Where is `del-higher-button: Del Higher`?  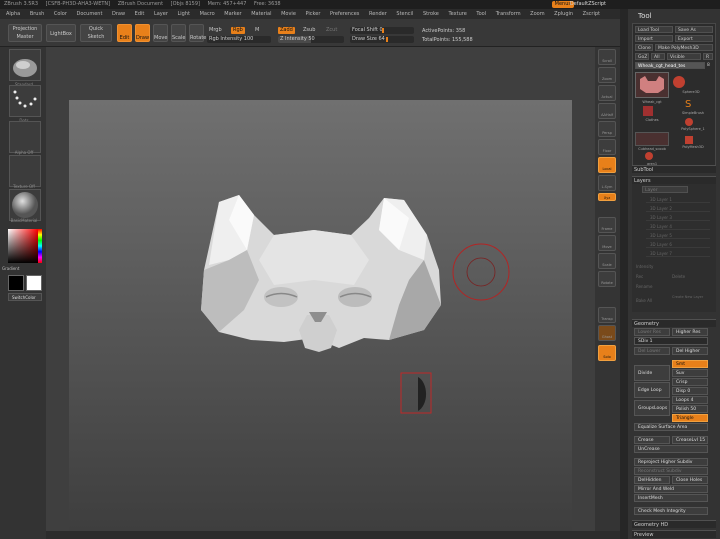
del-higher-button: Del Higher is located at coordinates (690, 351).